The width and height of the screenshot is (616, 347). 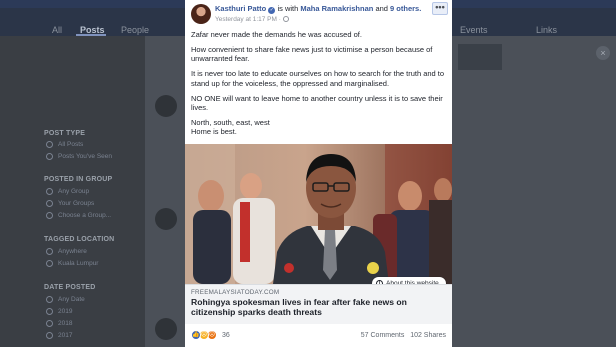 What do you see at coordinates (196, 335) in the screenshot?
I see `like-reaction-icon: 👍` at bounding box center [196, 335].